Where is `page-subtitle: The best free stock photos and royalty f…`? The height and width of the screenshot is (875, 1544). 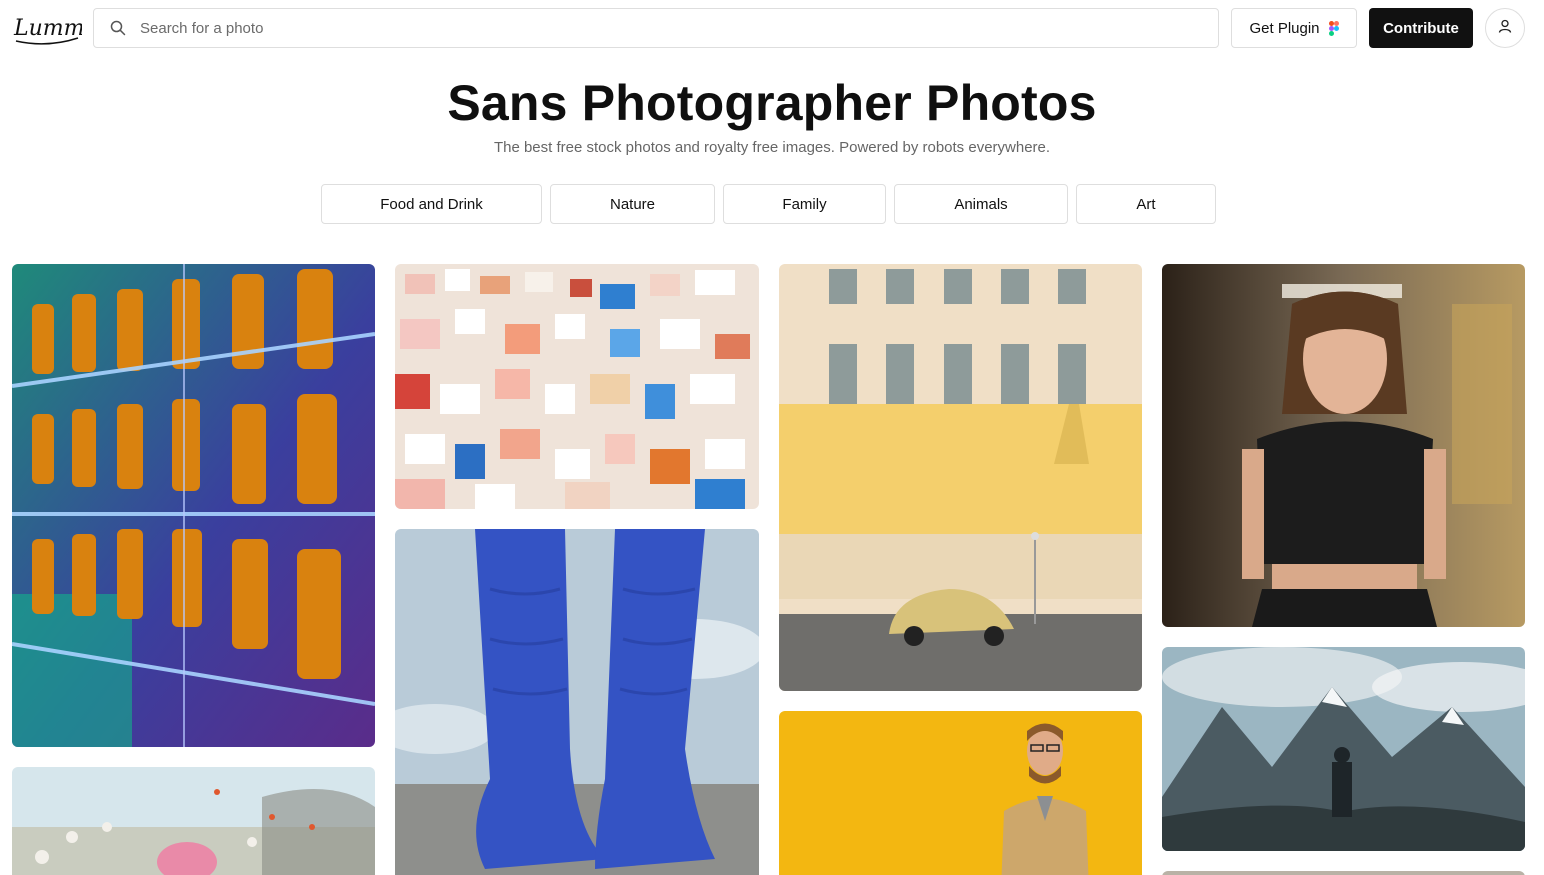 page-subtitle: The best free stock photos and royalty f… is located at coordinates (772, 147).